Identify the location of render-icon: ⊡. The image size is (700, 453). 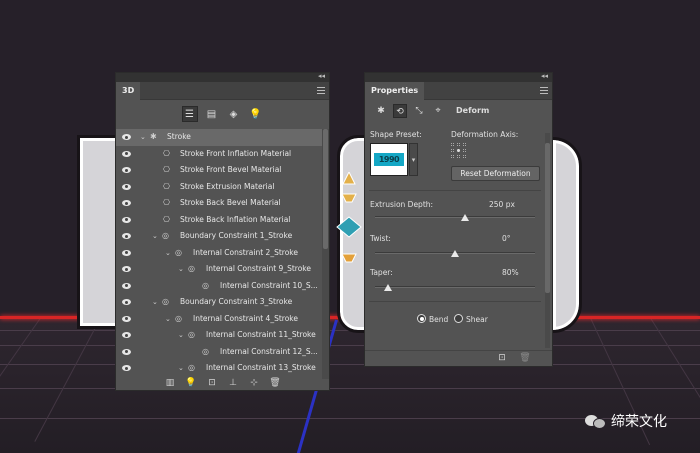
(502, 358).